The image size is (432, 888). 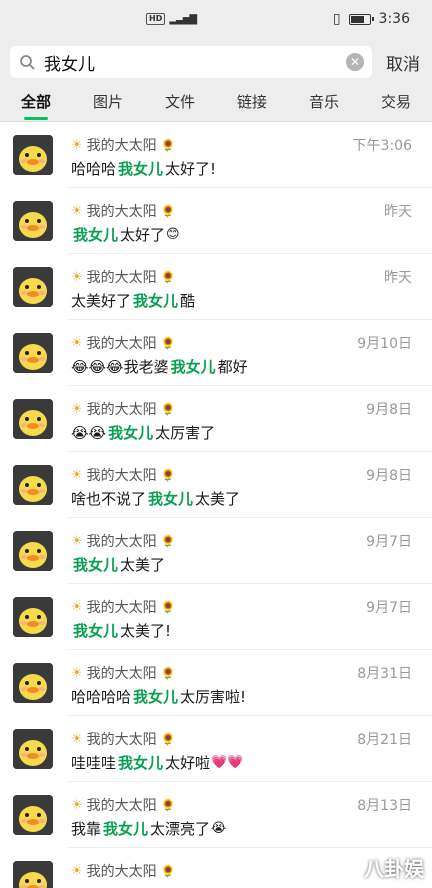 What do you see at coordinates (250, 419) in the screenshot?
I see `row-body: ☀ 我的大太阳 🌻 9月8日 😭😭 我女儿 太厉害了` at bounding box center [250, 419].